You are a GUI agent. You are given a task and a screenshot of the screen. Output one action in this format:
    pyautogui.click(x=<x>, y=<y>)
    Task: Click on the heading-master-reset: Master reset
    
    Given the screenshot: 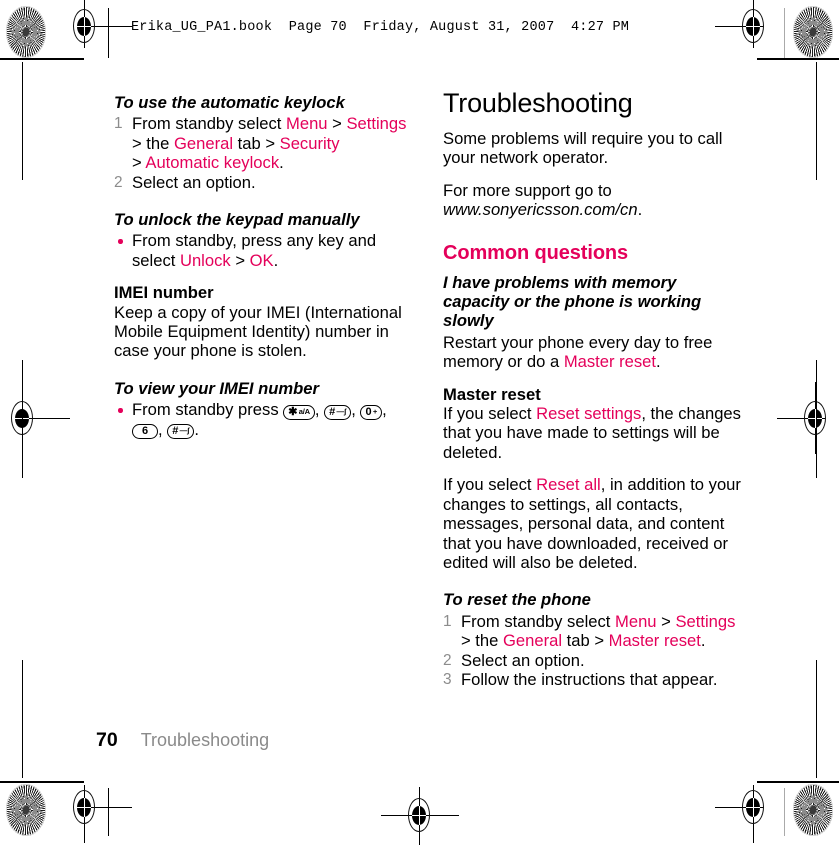 What is the action you would take?
    pyautogui.click(x=492, y=394)
    